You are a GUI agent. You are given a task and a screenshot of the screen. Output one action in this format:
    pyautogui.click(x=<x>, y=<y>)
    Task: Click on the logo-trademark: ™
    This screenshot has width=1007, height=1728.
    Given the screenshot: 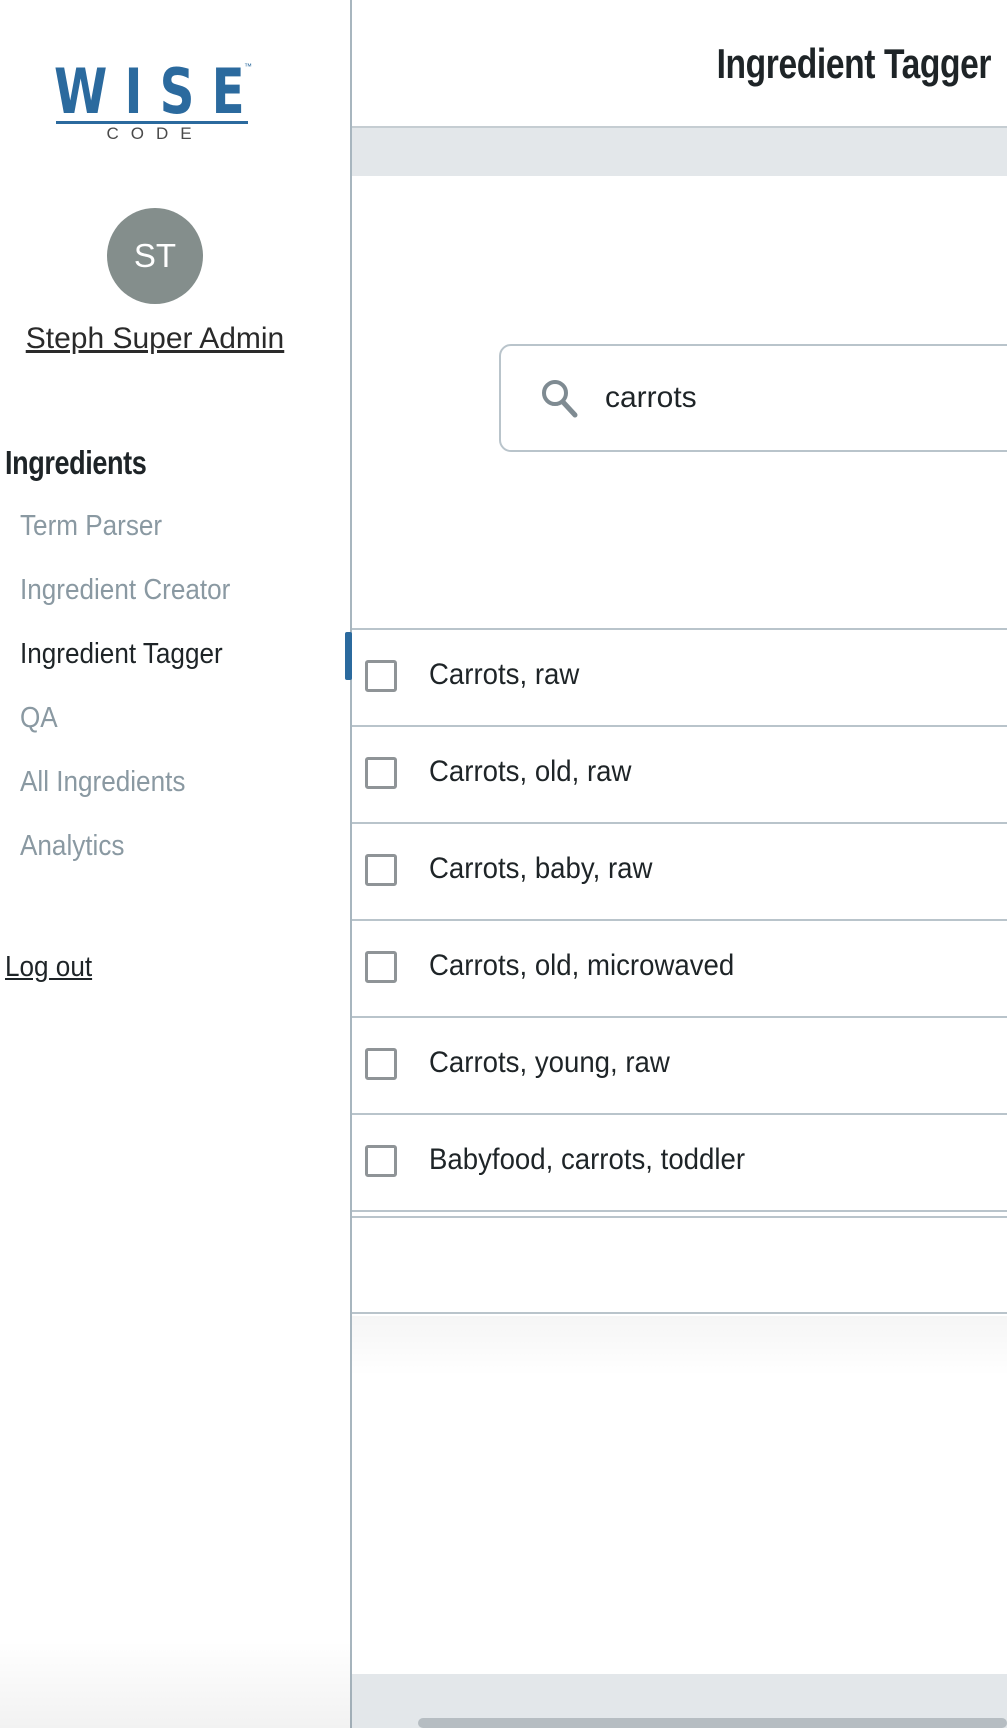 What is the action you would take?
    pyautogui.click(x=248, y=66)
    